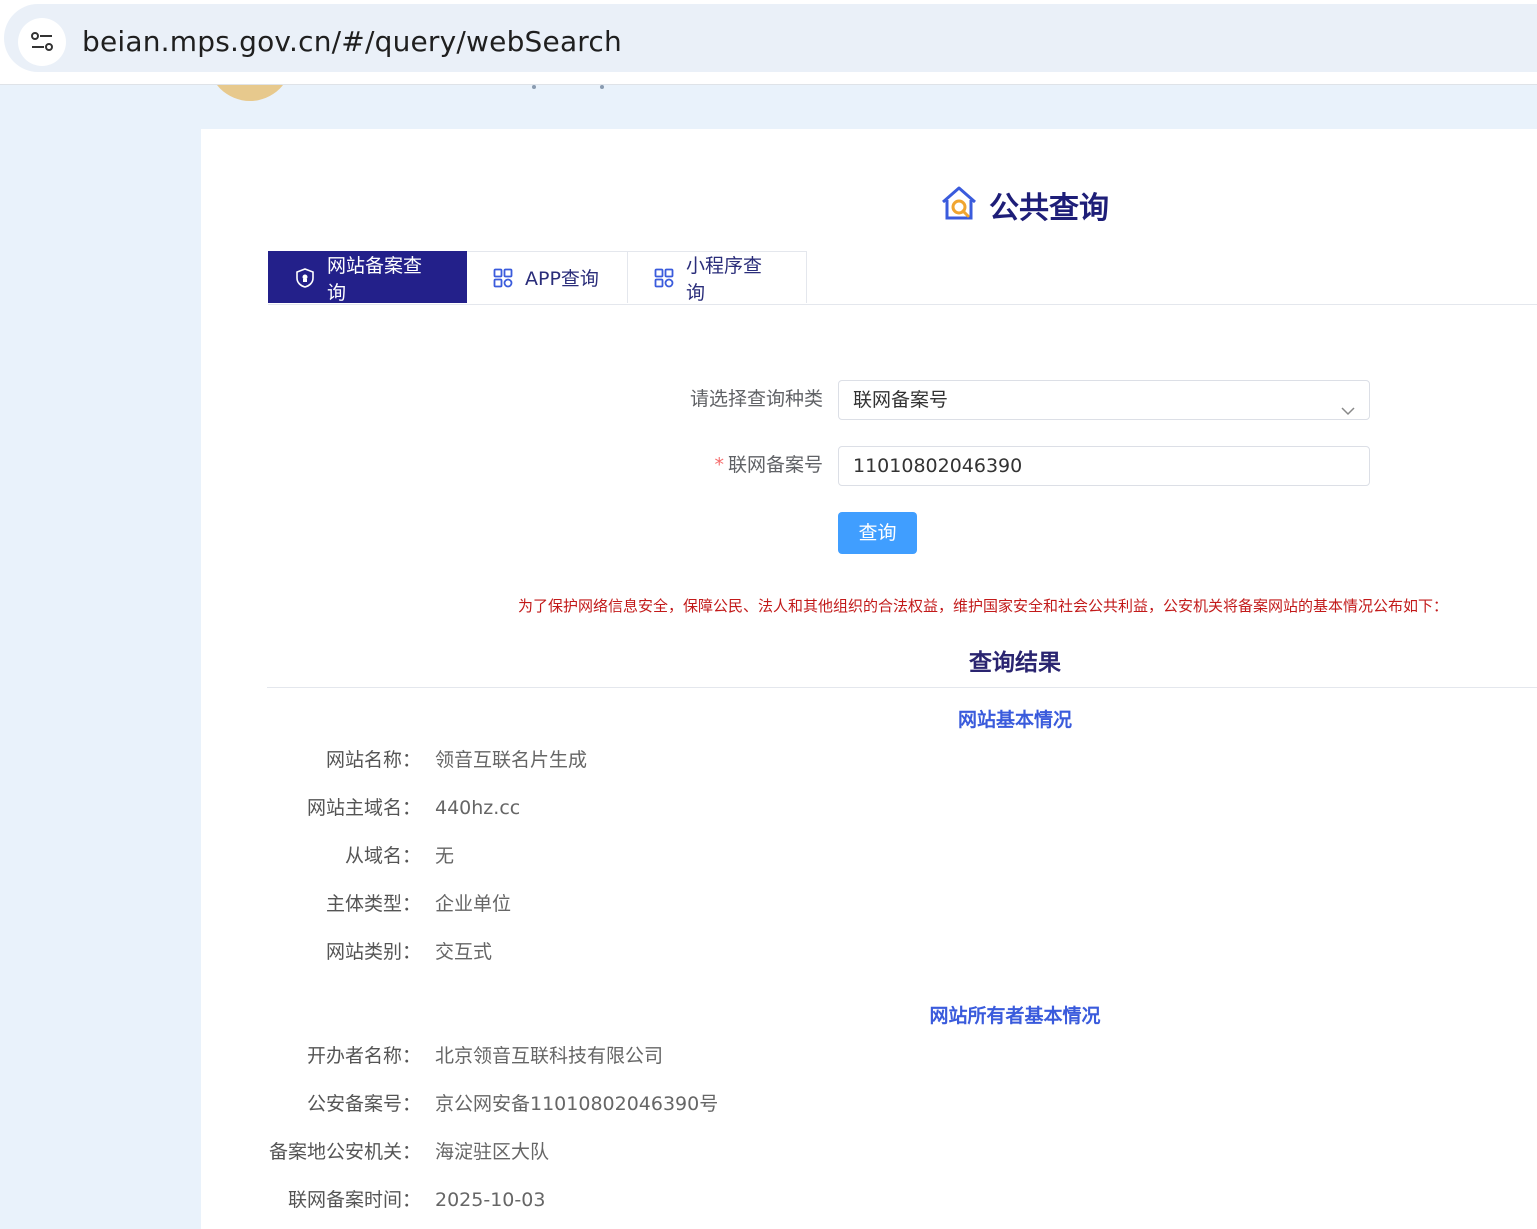 The height and width of the screenshot is (1229, 1537). Describe the element at coordinates (724, 279) in the screenshot. I see `tab-label: 小程序查询` at that location.